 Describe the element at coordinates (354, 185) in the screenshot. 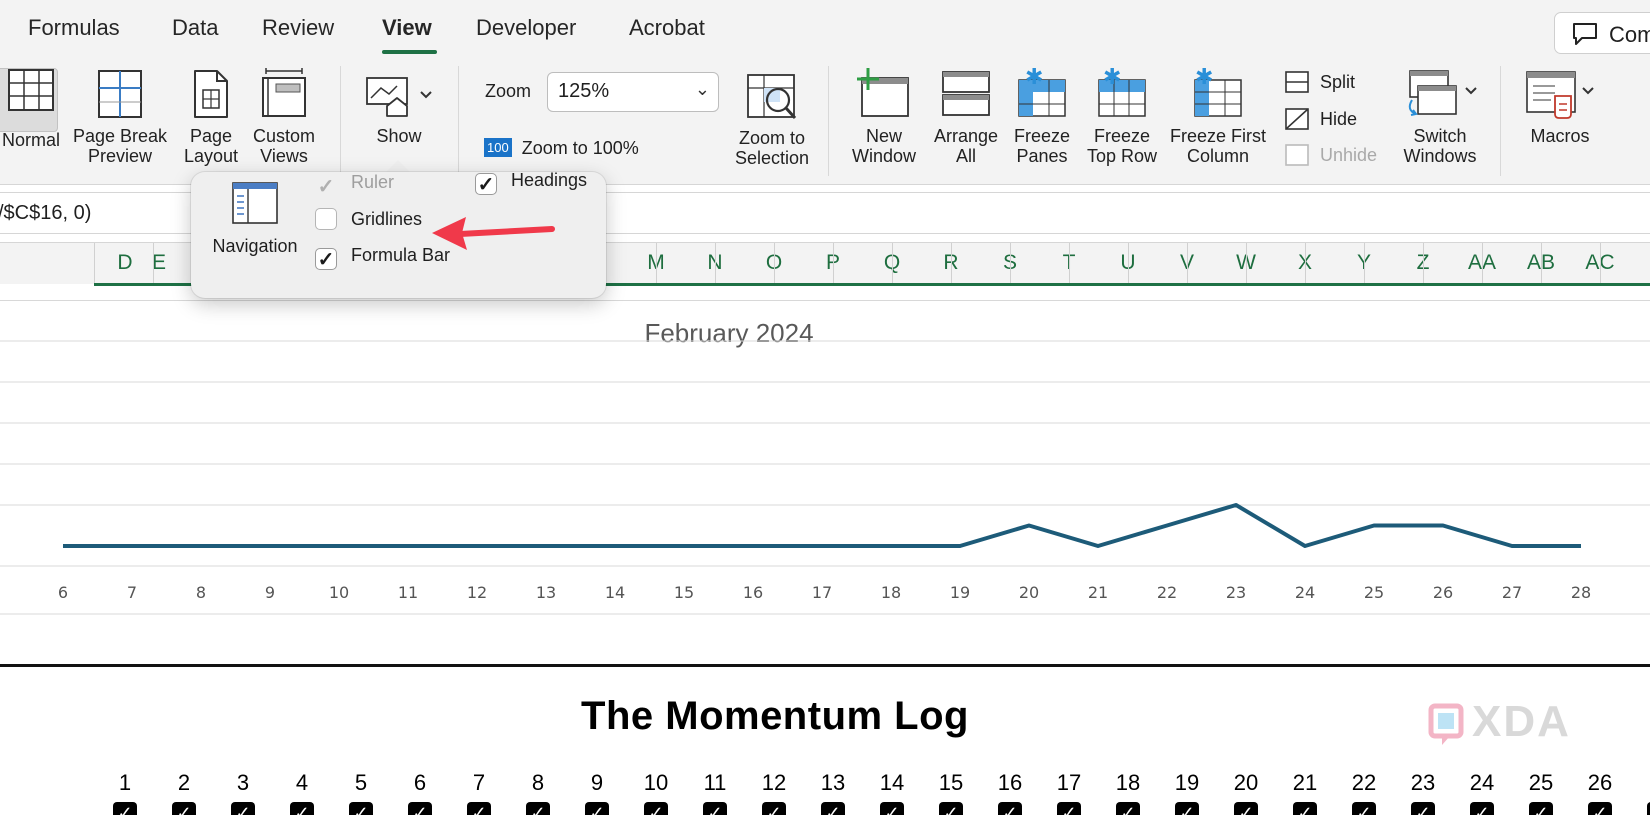

I see `ruler-checkbox-row: ✓ Ruler` at that location.